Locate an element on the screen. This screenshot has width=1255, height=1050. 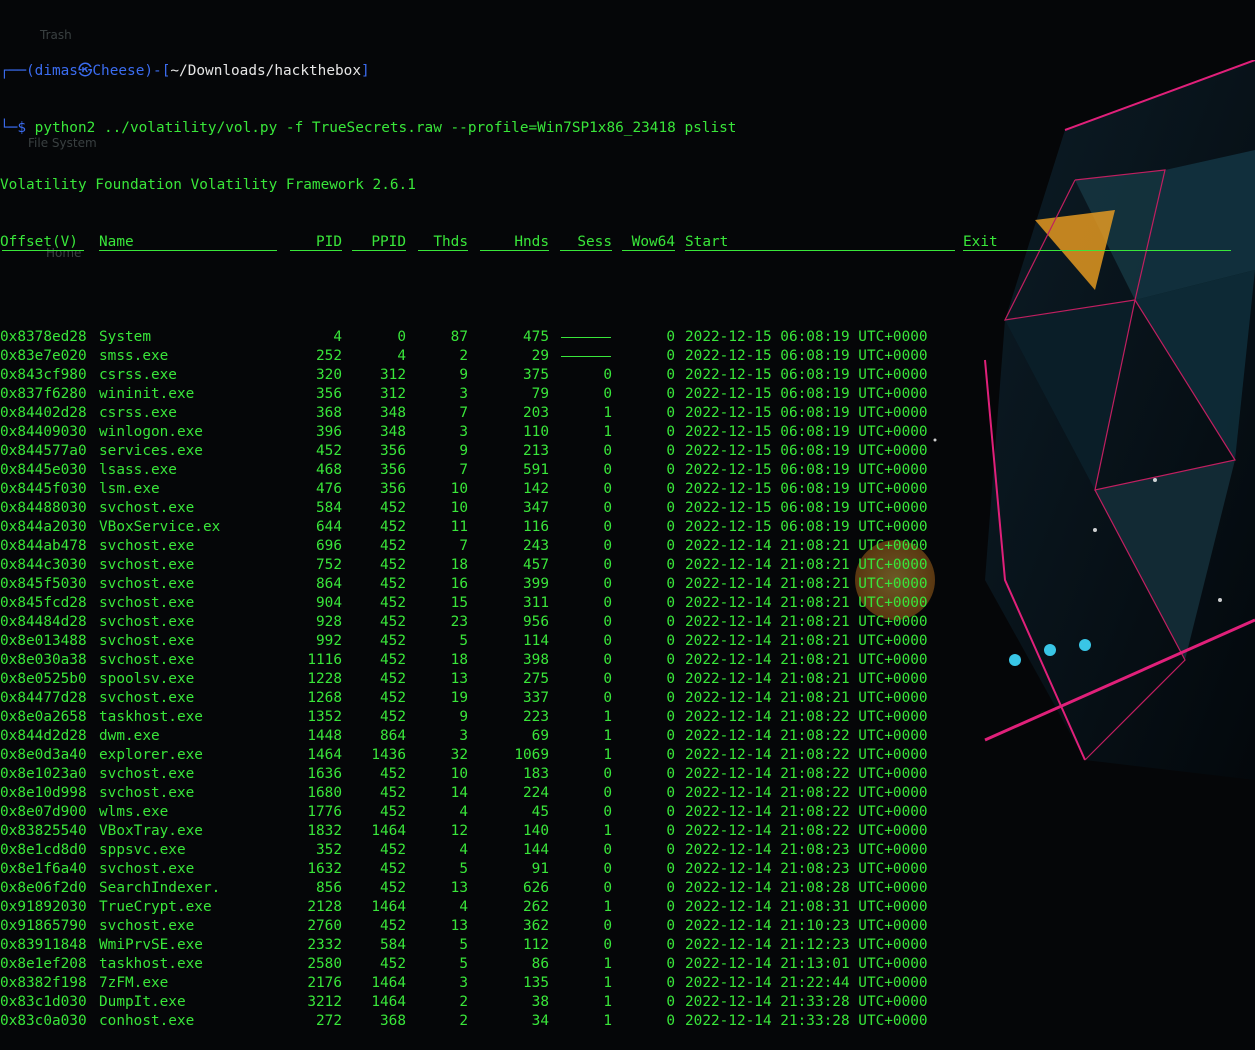
cell-start: 2022-12-14 21:33:28 UTC+0000 is located at coordinates (806, 1002).